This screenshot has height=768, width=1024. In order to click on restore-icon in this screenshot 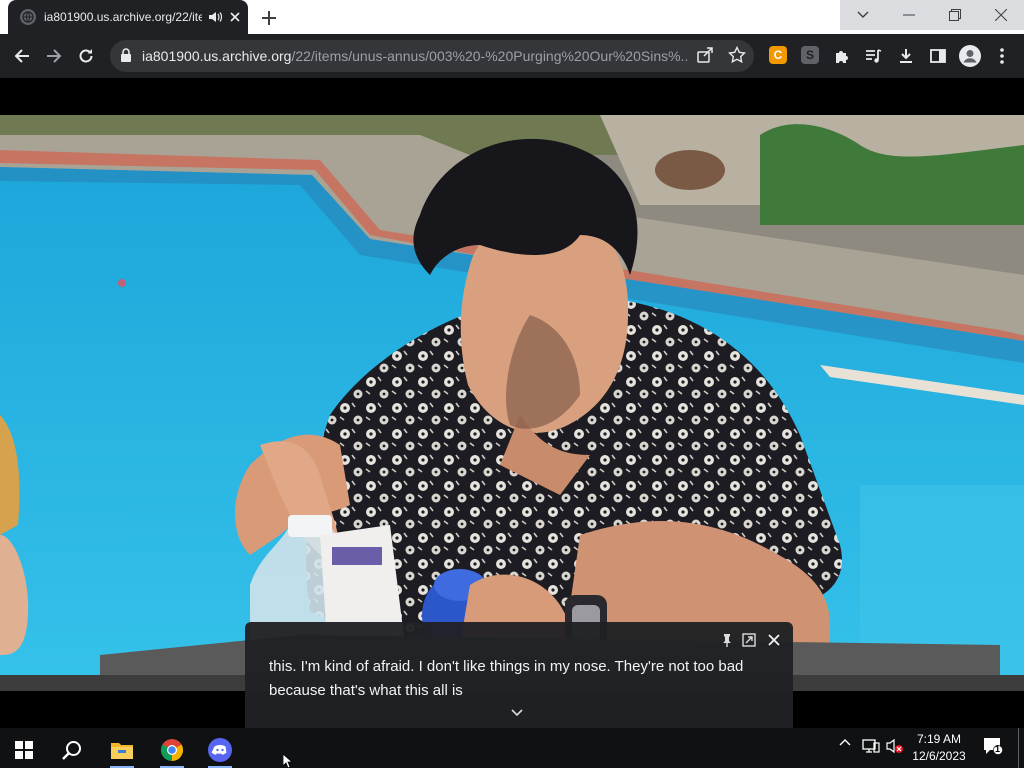, I will do `click(955, 15)`.